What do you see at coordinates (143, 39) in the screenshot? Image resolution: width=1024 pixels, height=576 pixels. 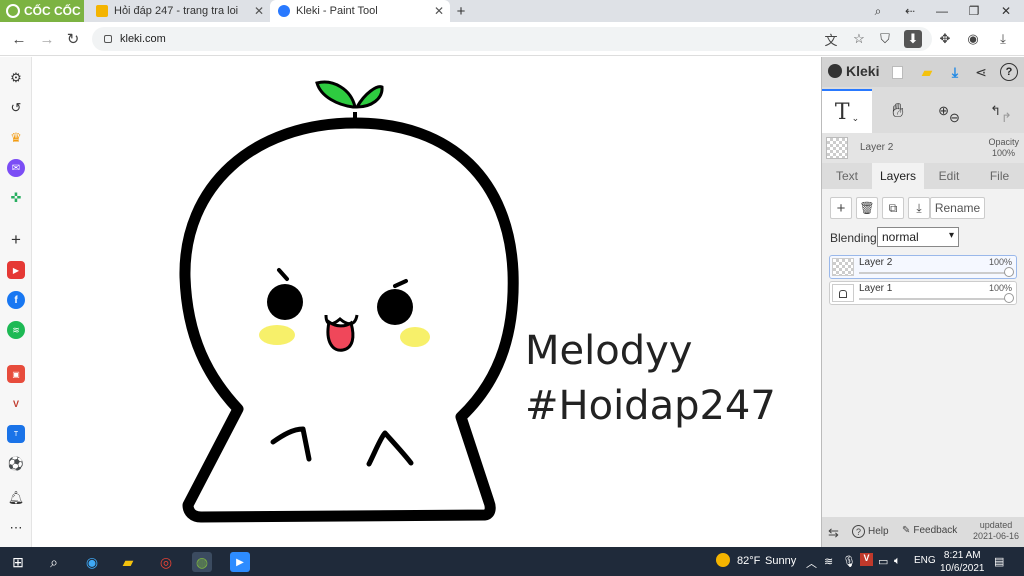 I see `url-text: kleki.com` at bounding box center [143, 39].